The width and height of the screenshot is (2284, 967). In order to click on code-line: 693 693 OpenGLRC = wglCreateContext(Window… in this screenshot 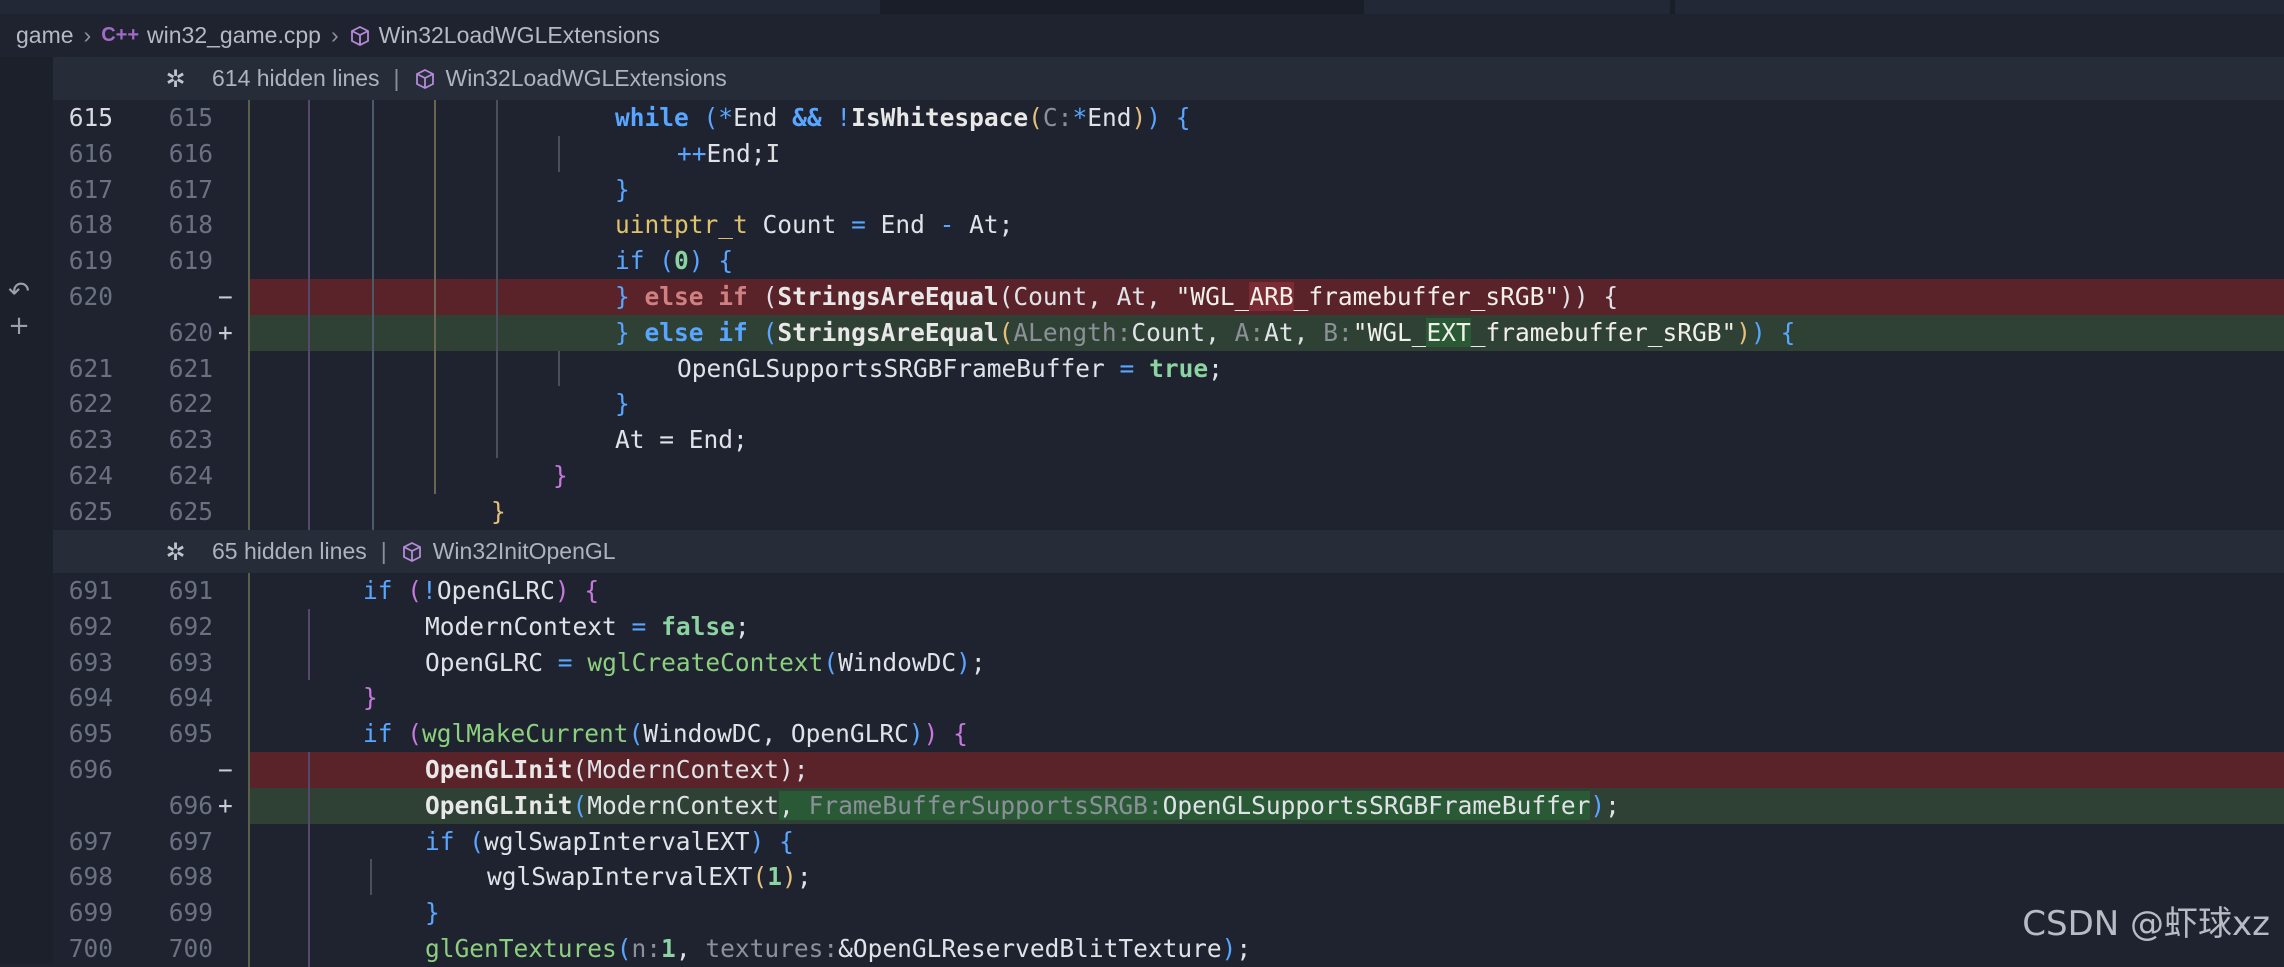, I will do `click(1168, 662)`.